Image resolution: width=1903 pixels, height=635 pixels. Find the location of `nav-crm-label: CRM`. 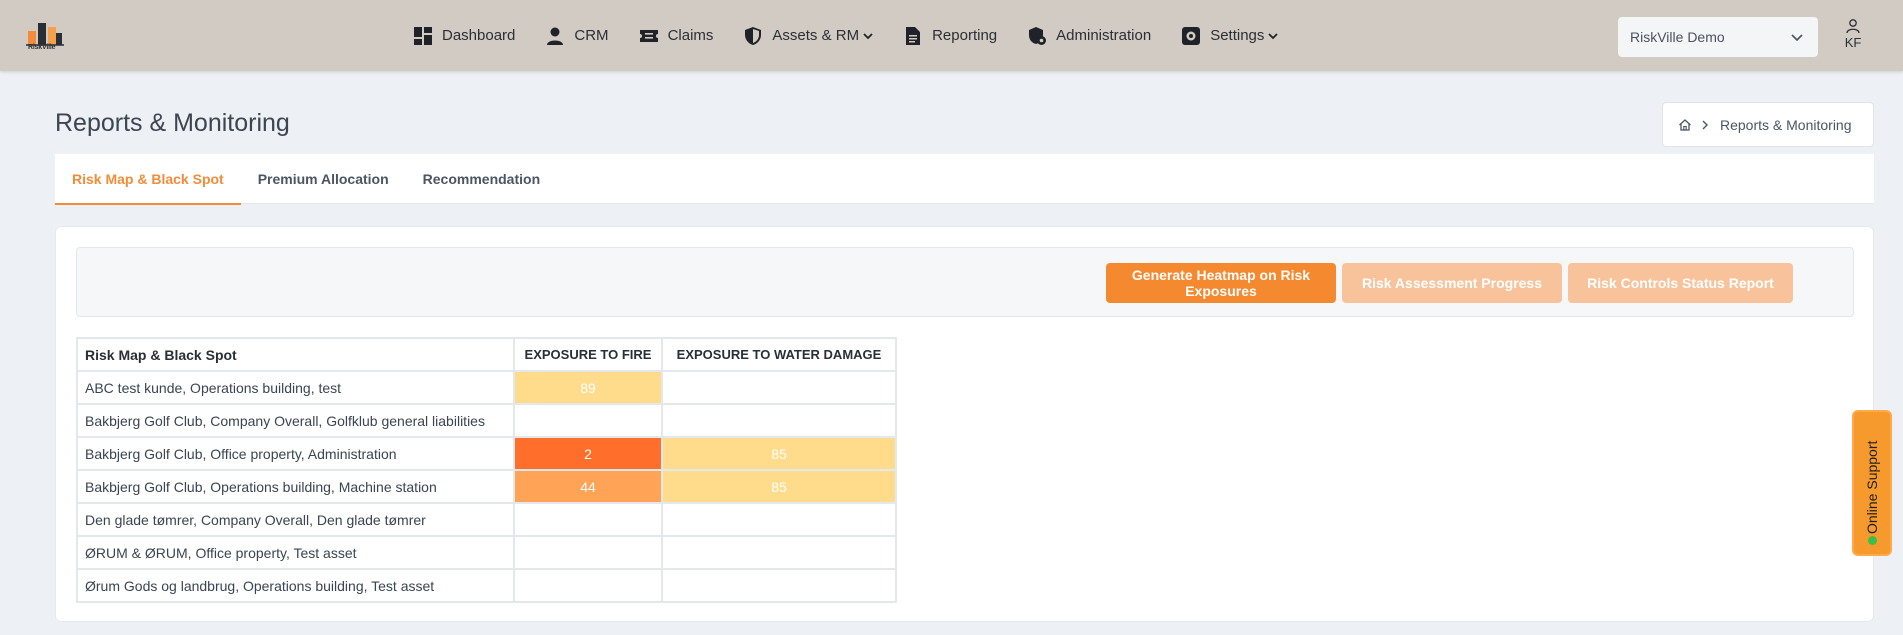

nav-crm-label: CRM is located at coordinates (591, 35).